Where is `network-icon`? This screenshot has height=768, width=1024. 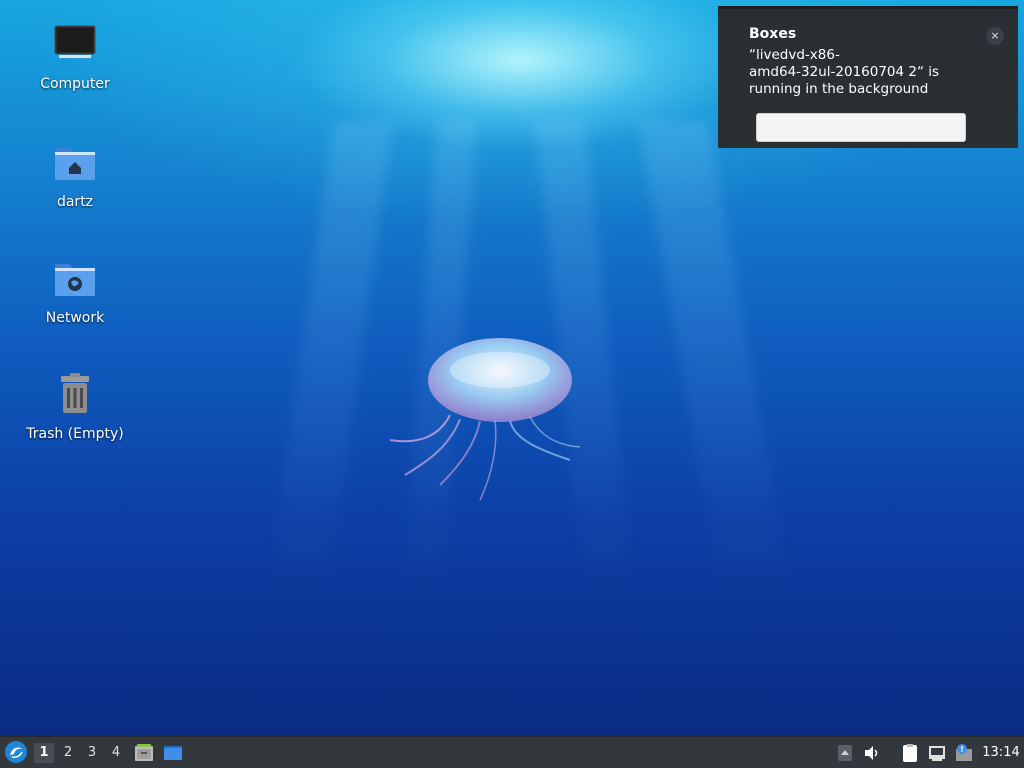 network-icon is located at coordinates (937, 753).